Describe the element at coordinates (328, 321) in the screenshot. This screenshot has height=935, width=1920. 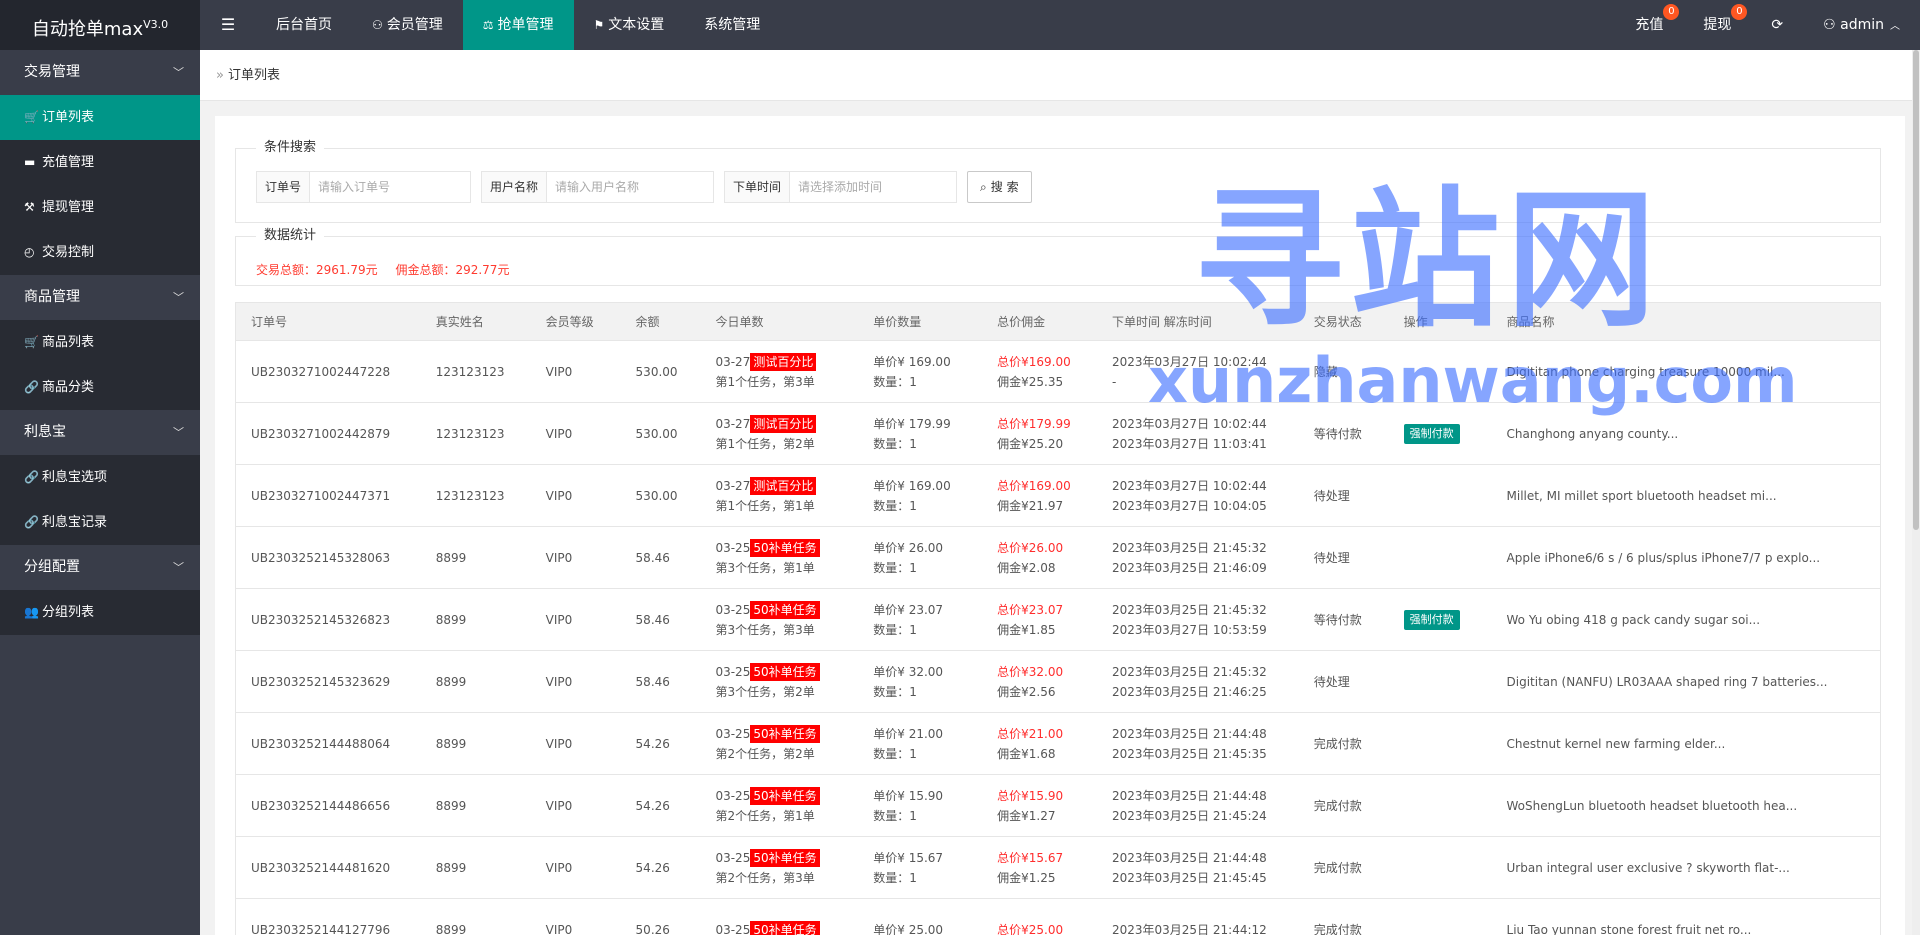
I see `col-header: 订单号` at that location.